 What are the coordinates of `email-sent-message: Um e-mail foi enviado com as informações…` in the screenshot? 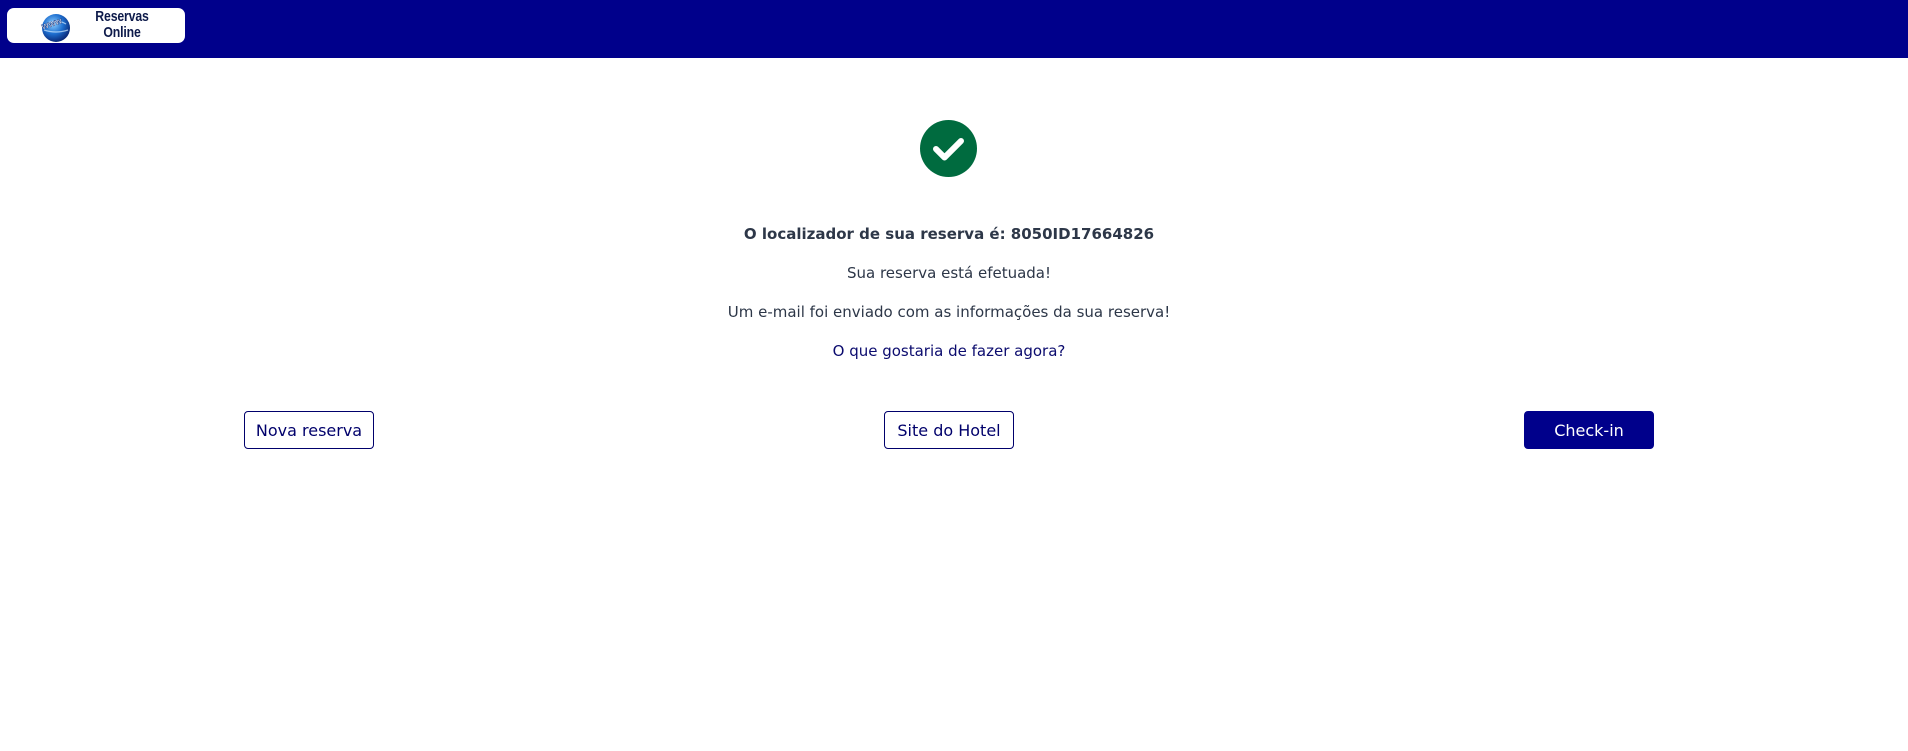 It's located at (949, 312).